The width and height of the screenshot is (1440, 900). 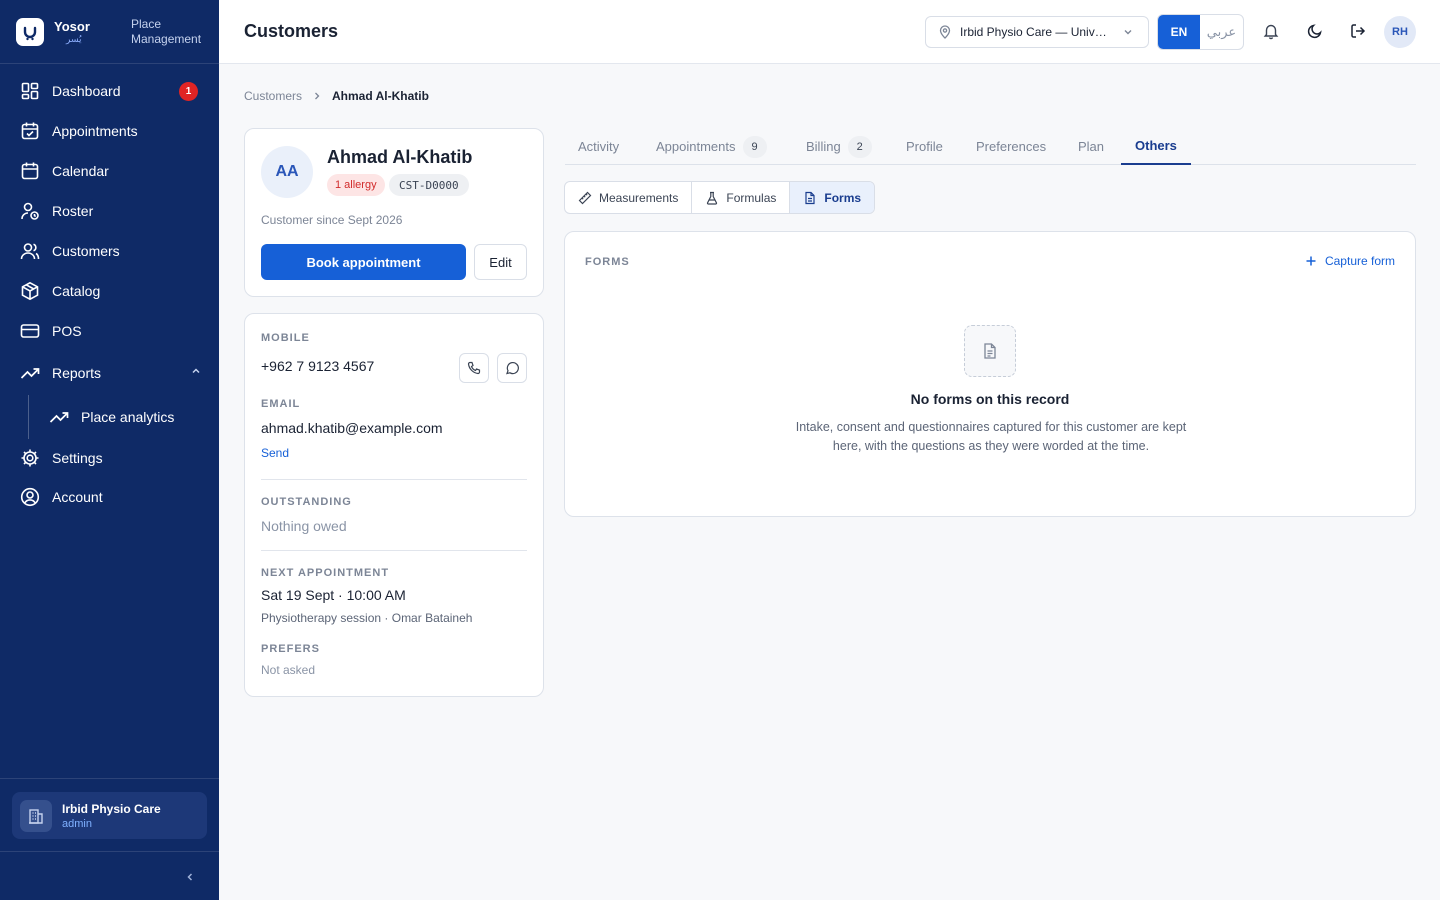 What do you see at coordinates (28, 417) in the screenshot?
I see `submenu-line` at bounding box center [28, 417].